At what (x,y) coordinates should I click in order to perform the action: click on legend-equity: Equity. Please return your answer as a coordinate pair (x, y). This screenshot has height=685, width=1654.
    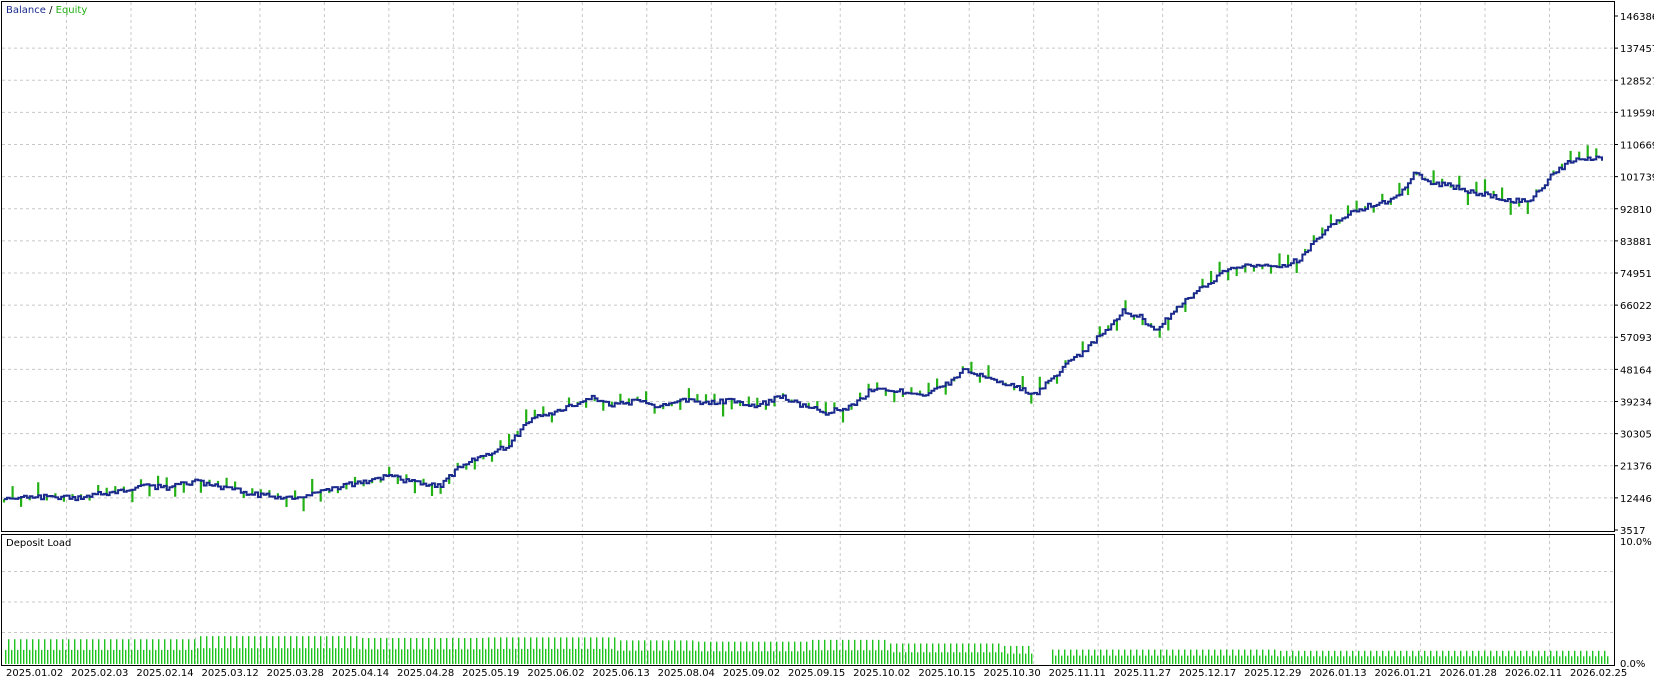
    Looking at the image, I should click on (72, 10).